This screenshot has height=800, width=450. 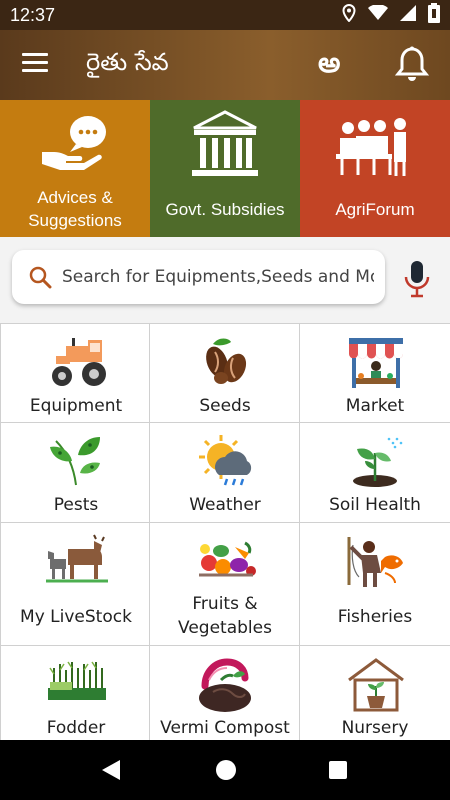 I want to click on sprout-icon, so click(x=378, y=462).